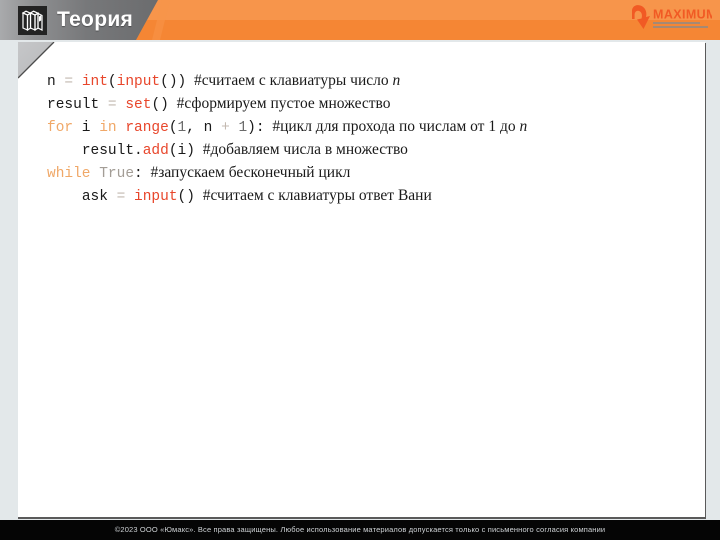 This screenshot has width=720, height=540. Describe the element at coordinates (301, 149) in the screenshot. I see `code-comment: #добавляем числа в множество` at that location.